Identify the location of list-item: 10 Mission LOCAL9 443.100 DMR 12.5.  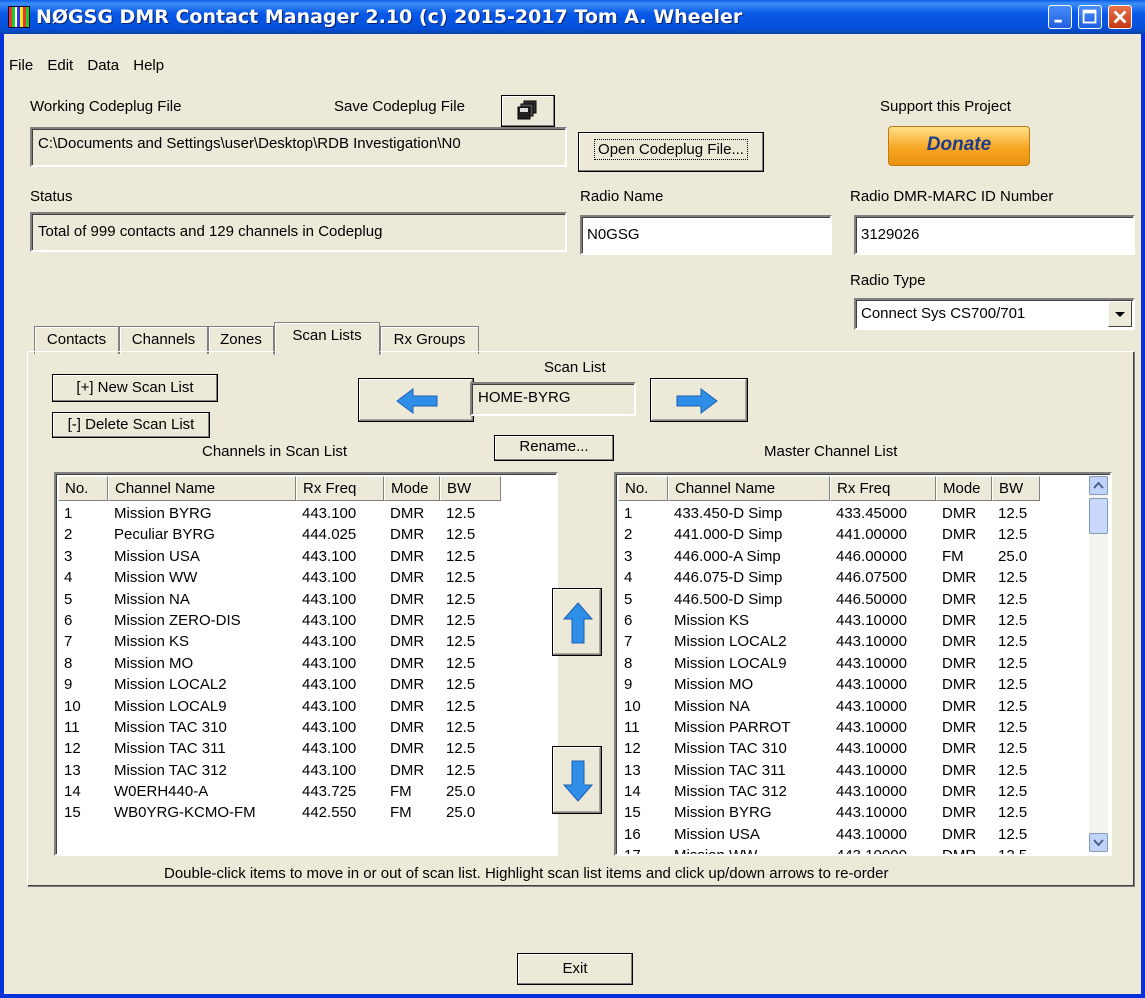
(279, 708).